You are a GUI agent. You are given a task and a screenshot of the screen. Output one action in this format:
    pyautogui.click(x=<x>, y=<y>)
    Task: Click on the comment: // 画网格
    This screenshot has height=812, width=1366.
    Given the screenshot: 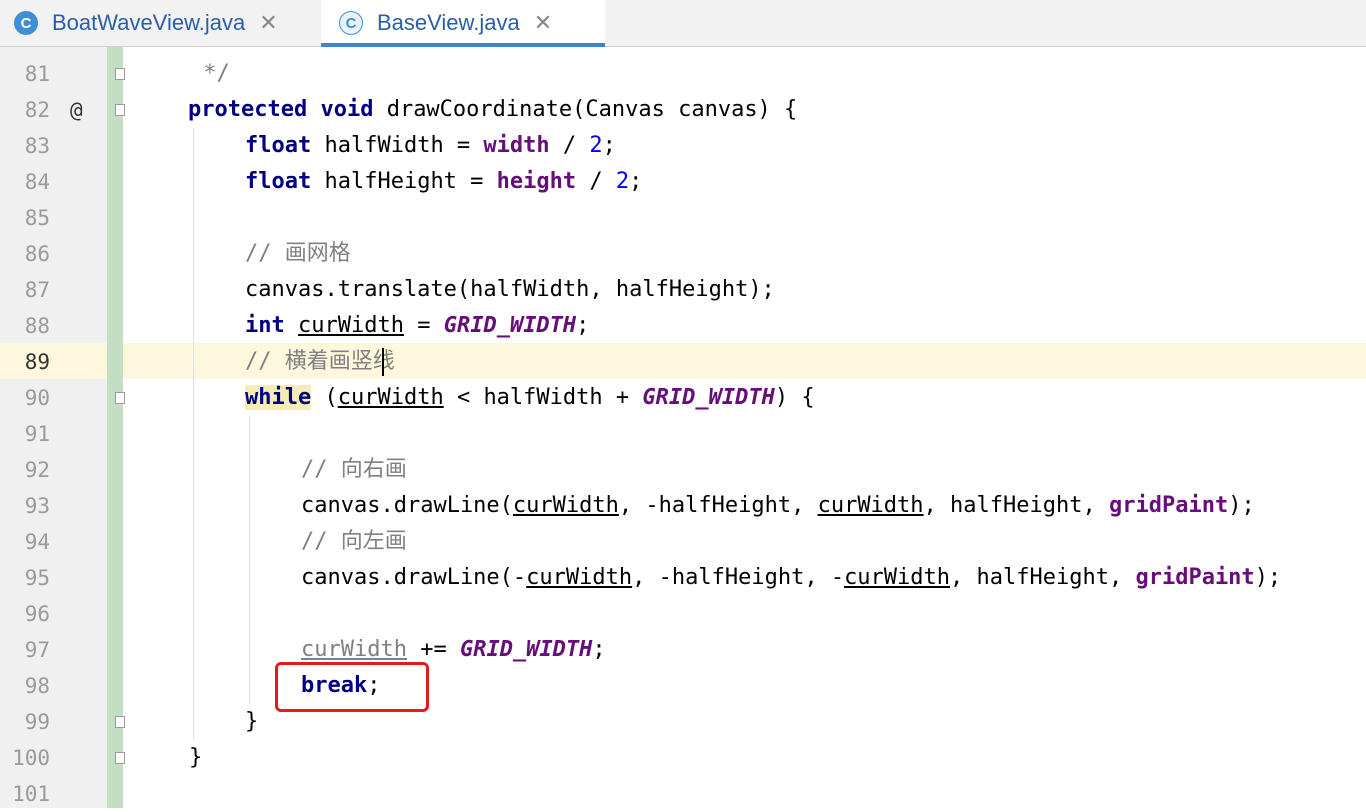 What is the action you would take?
    pyautogui.click(x=298, y=253)
    